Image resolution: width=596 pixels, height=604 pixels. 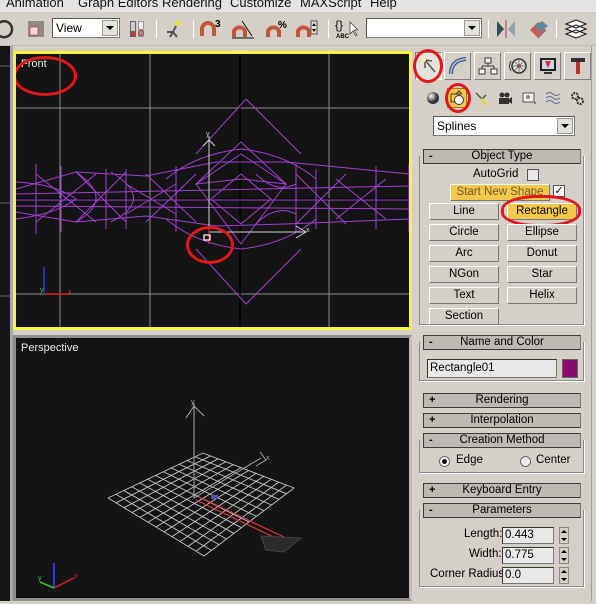 What do you see at coordinates (538, 29) in the screenshot?
I see `align-icon` at bounding box center [538, 29].